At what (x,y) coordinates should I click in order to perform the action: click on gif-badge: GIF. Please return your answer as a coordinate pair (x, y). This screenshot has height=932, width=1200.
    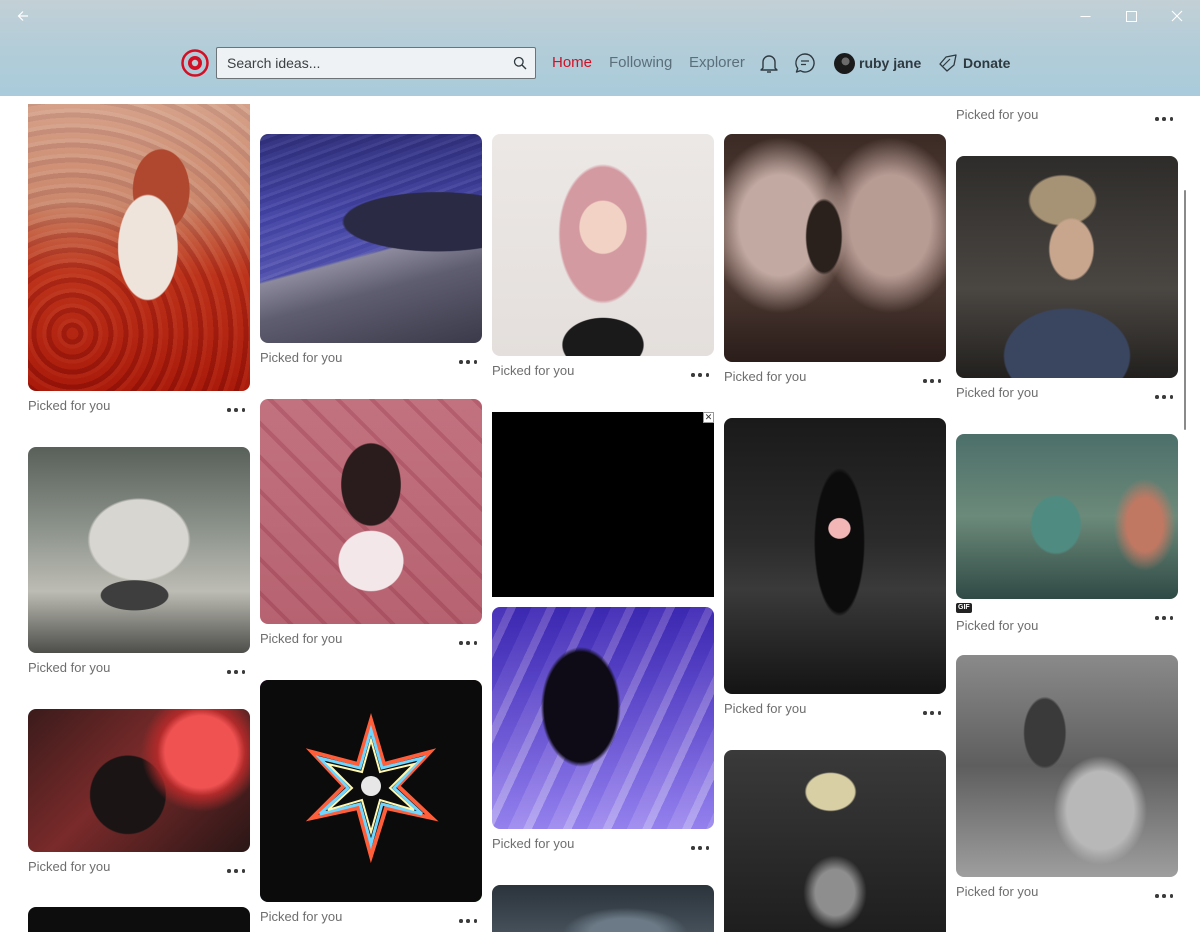
    Looking at the image, I should click on (964, 608).